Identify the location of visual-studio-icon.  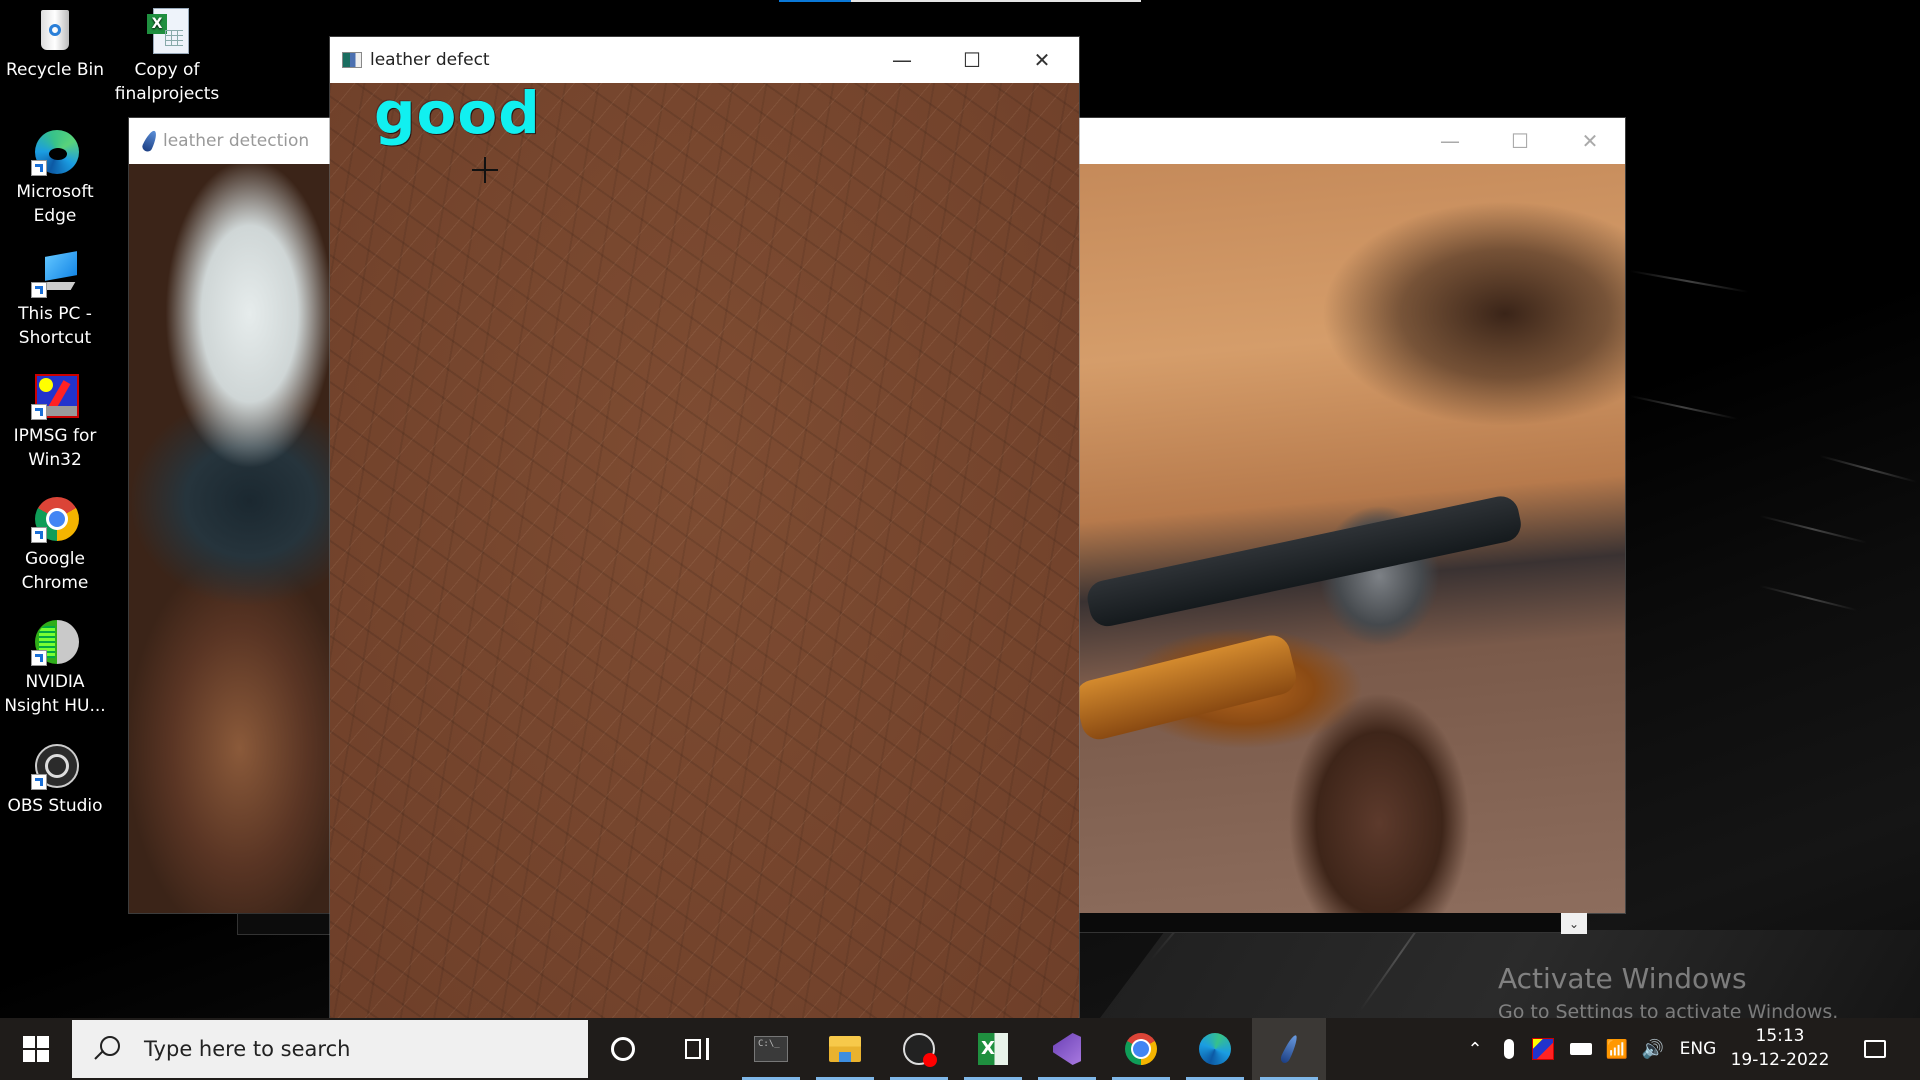
(1067, 1049).